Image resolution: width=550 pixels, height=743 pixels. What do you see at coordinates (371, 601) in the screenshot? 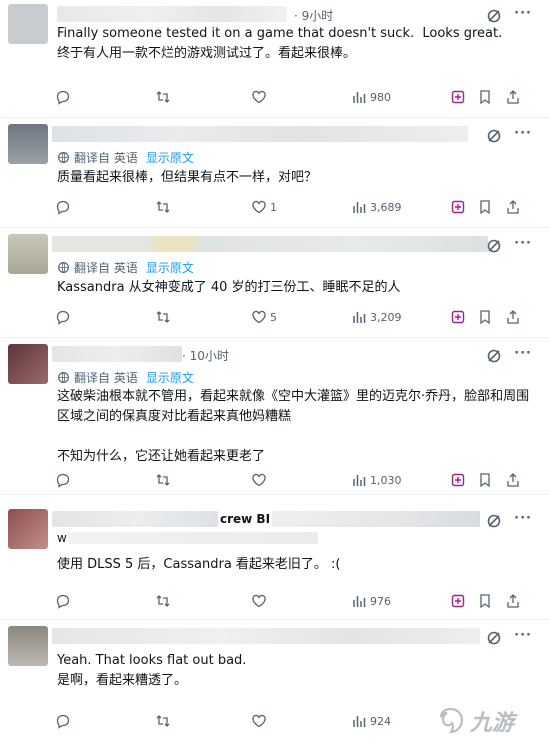
I see `views-button: 976` at bounding box center [371, 601].